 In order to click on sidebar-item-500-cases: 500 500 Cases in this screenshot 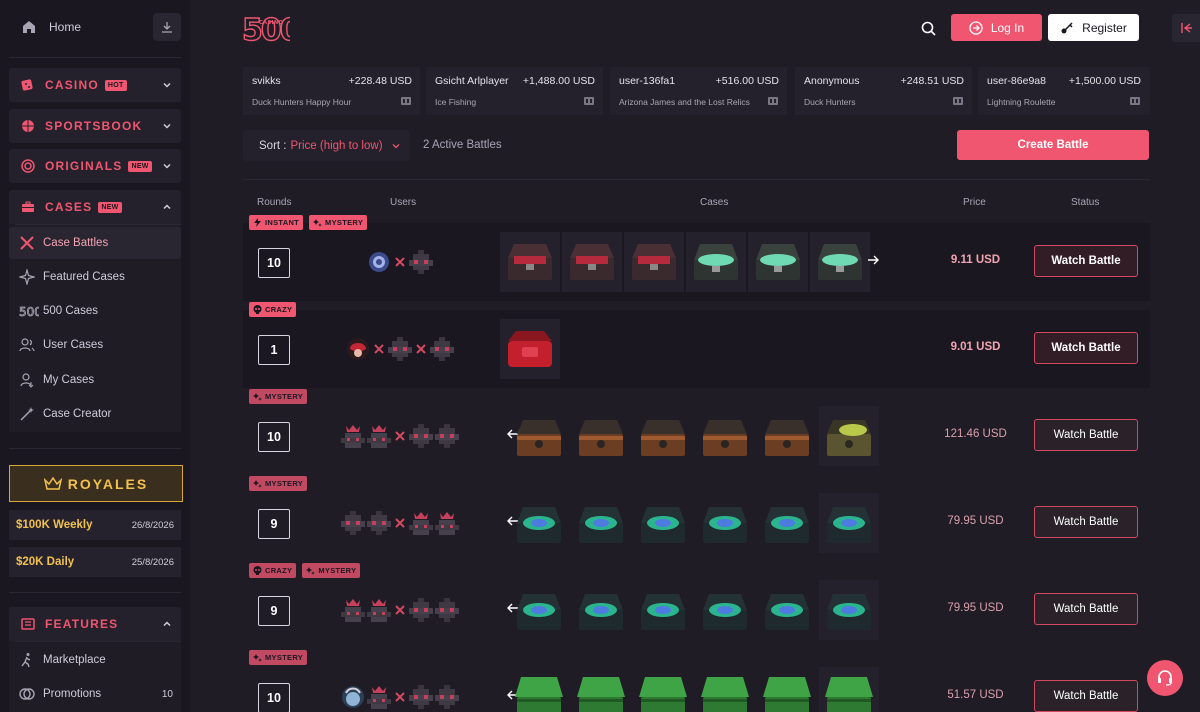, I will do `click(95, 311)`.